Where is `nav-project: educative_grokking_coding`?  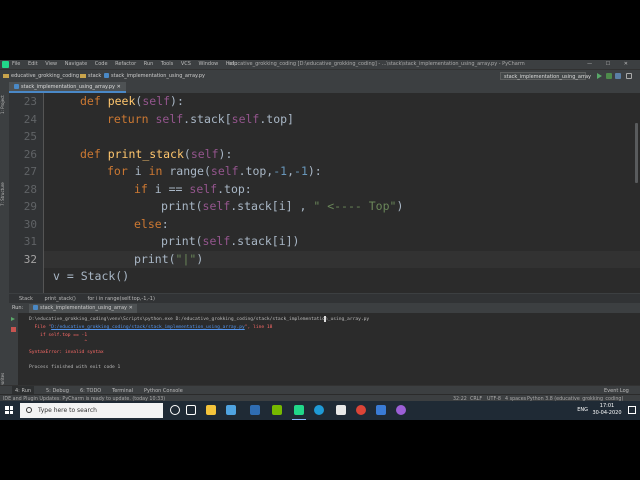 nav-project: educative_grokking_coding is located at coordinates (41, 76).